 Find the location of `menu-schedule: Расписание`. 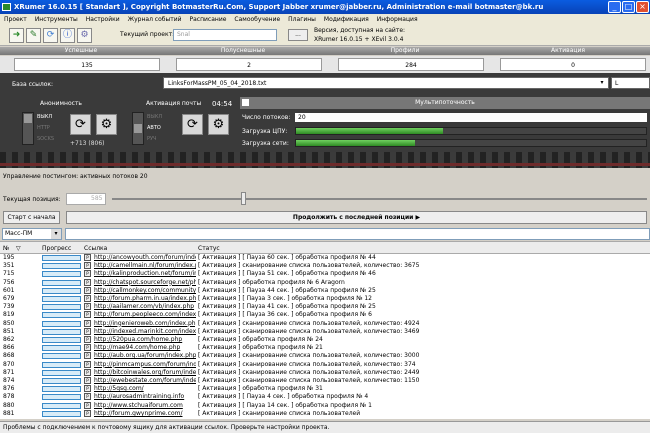

menu-schedule: Расписание is located at coordinates (208, 20).